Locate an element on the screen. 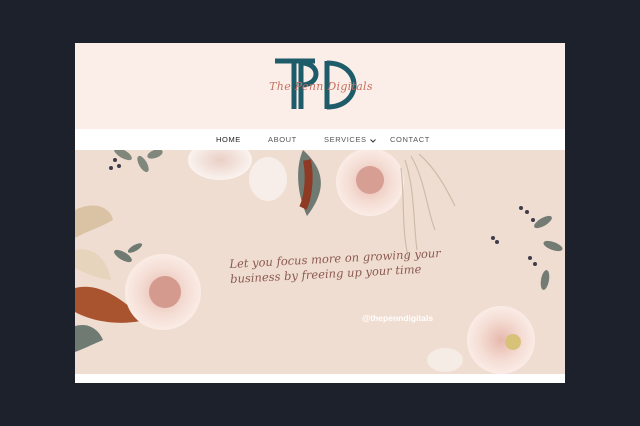  brand-script-name: The Penn Digitals is located at coordinates (321, 86).